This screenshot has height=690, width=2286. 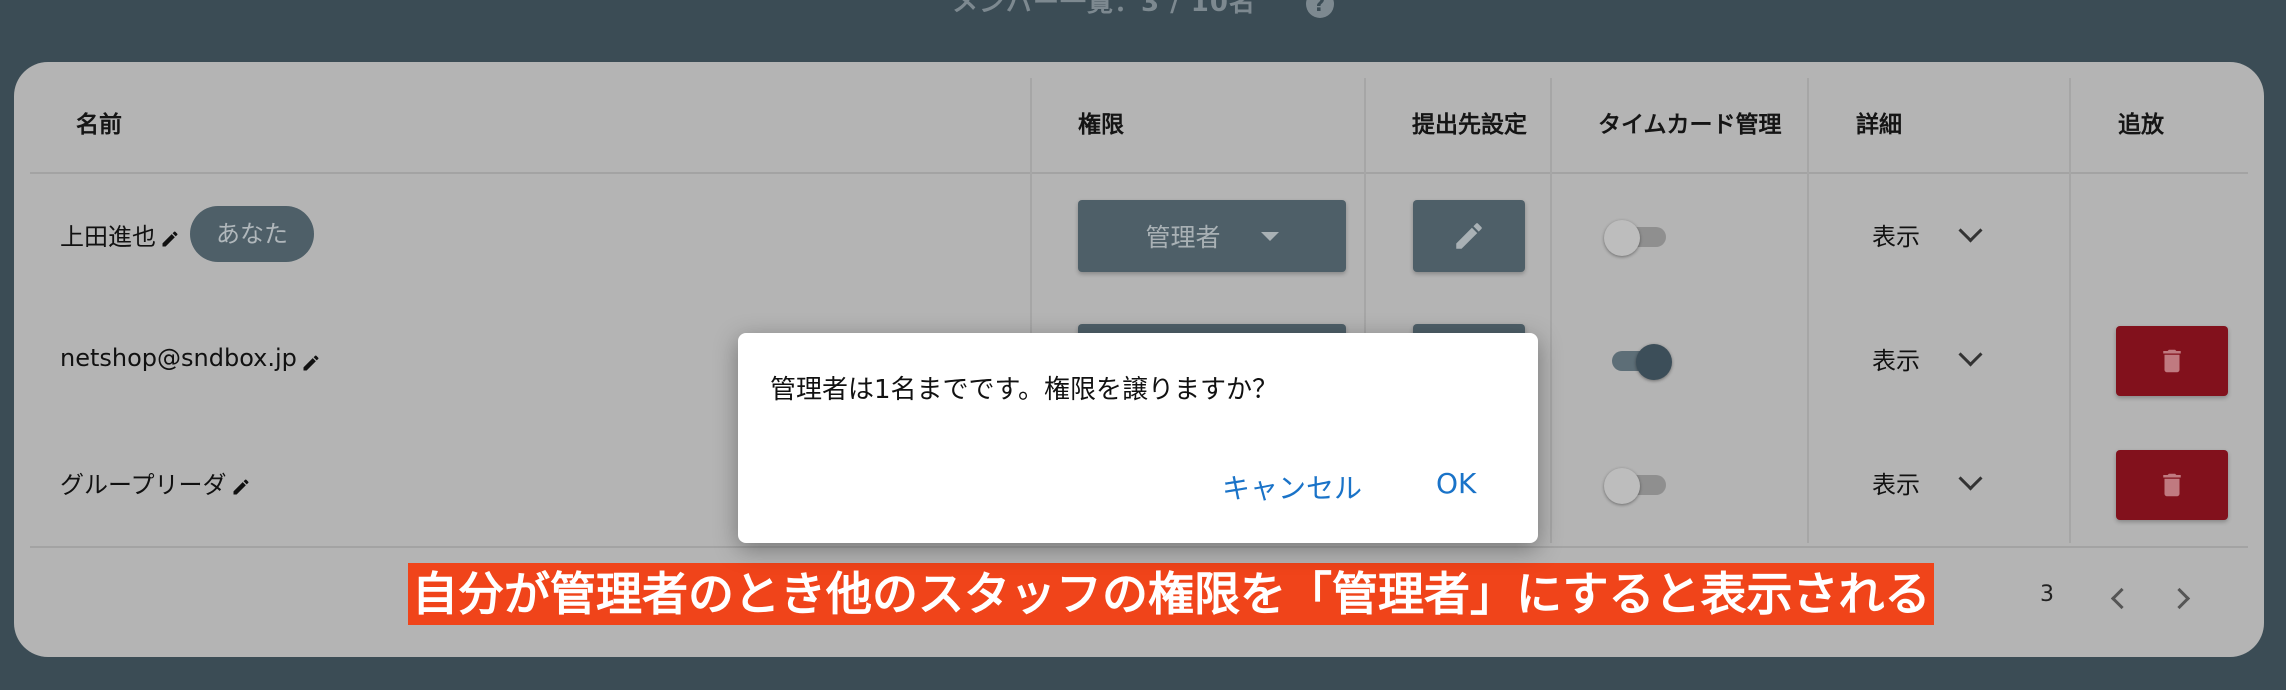 I want to click on member-name-cell: netshop@sndbox.jp, so click(x=190, y=358).